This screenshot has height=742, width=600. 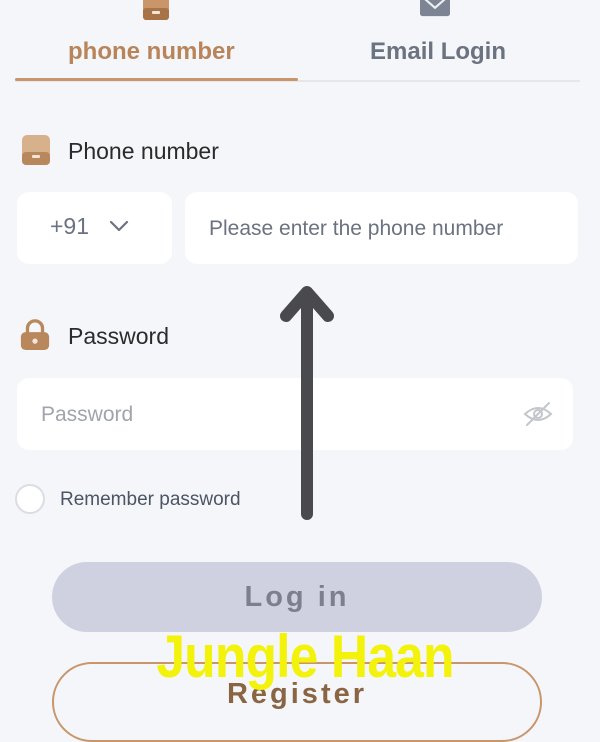 What do you see at coordinates (143, 151) in the screenshot?
I see `phone-section-label: Phone number` at bounding box center [143, 151].